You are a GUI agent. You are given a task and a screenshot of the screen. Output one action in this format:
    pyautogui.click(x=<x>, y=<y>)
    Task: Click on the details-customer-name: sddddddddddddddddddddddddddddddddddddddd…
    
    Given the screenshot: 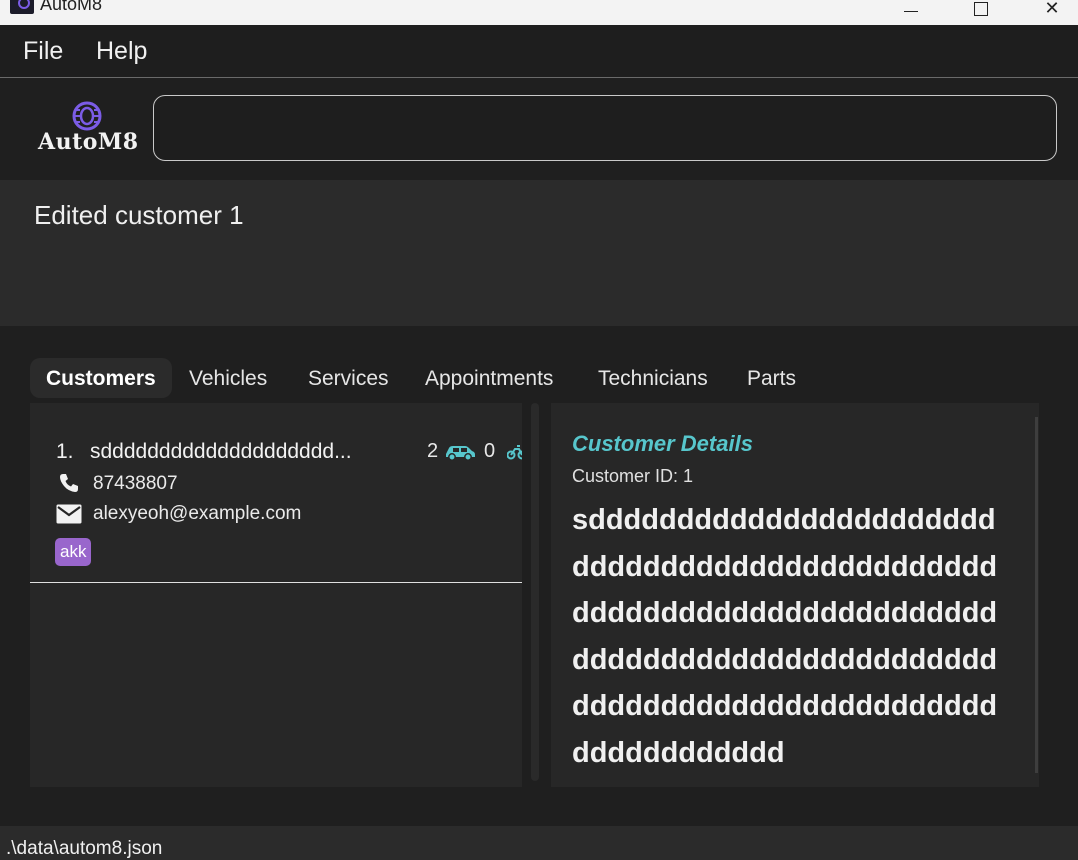 What is the action you would take?
    pyautogui.click(x=785, y=636)
    